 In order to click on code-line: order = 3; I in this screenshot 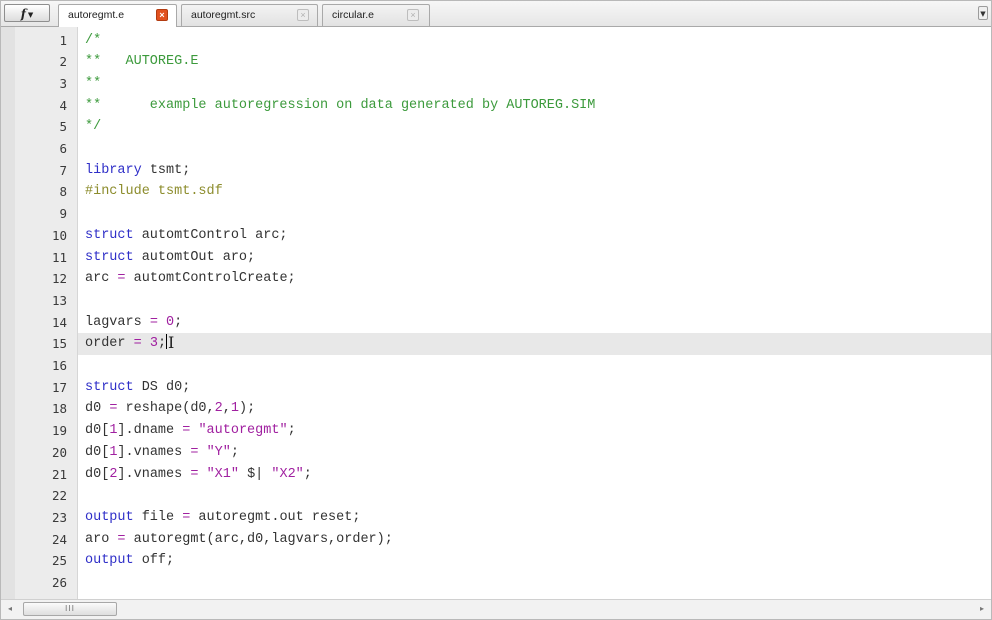, I will do `click(534, 344)`.